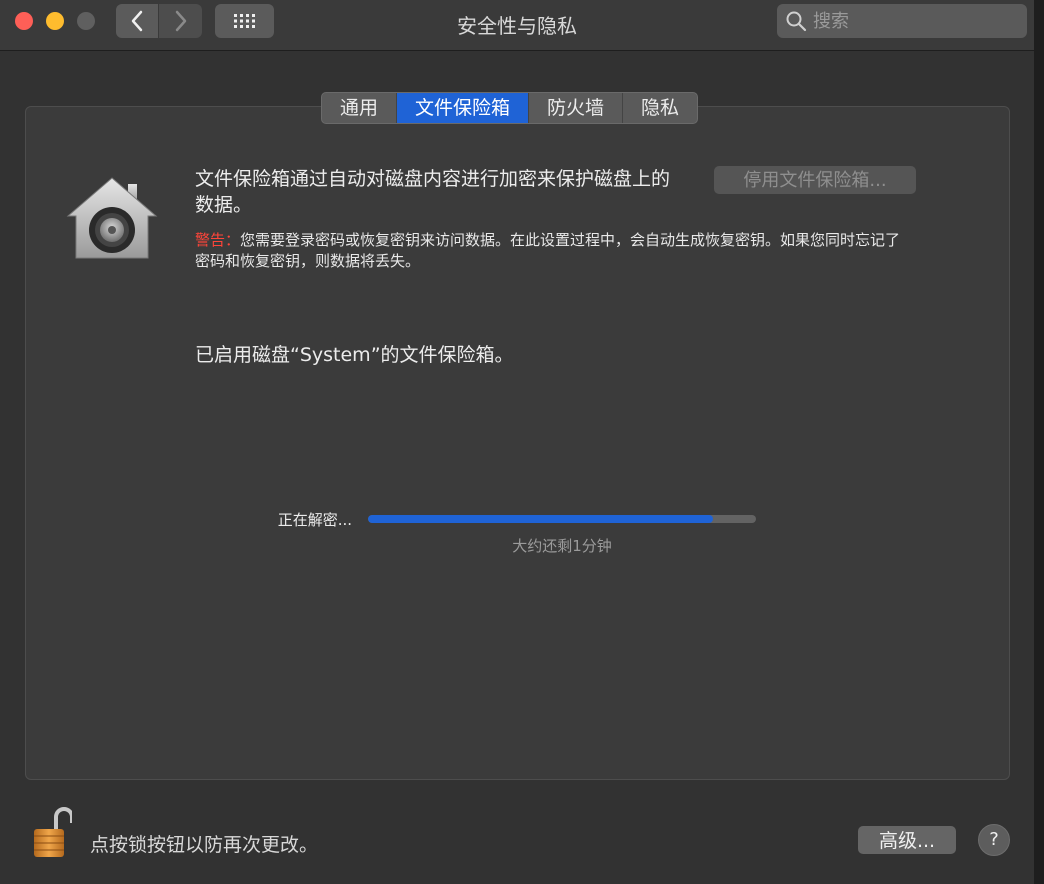 This screenshot has height=884, width=1044. I want to click on search-input, so click(913, 21).